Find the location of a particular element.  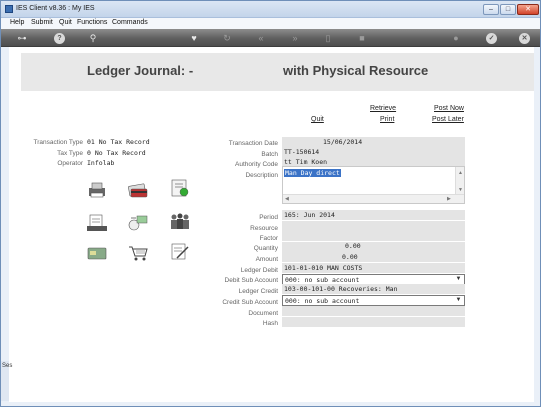

post-now-link: Post Now is located at coordinates (449, 108).